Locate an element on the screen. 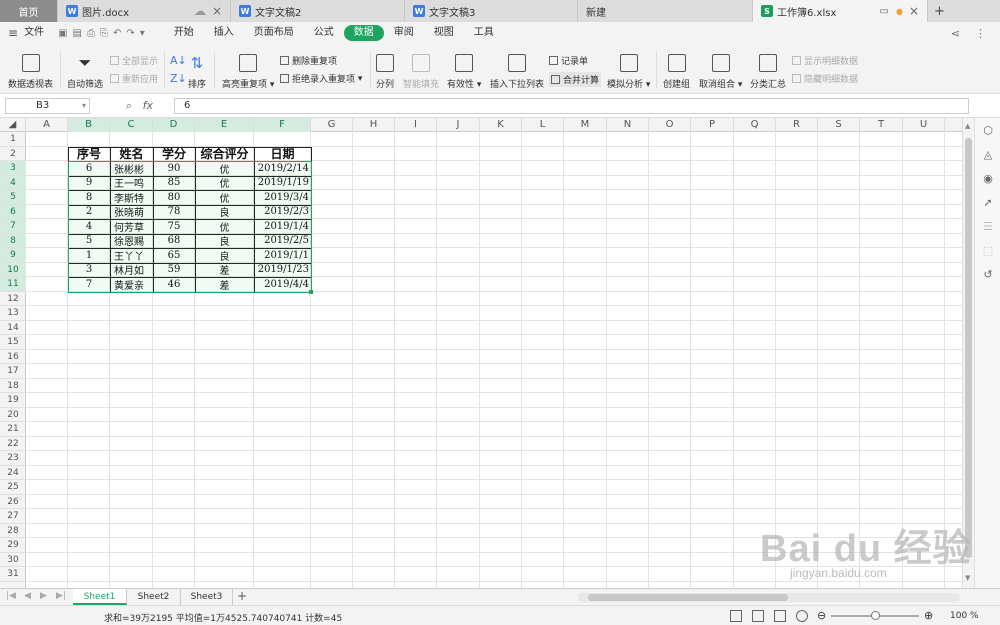  column-header-r: R is located at coordinates (797, 125).